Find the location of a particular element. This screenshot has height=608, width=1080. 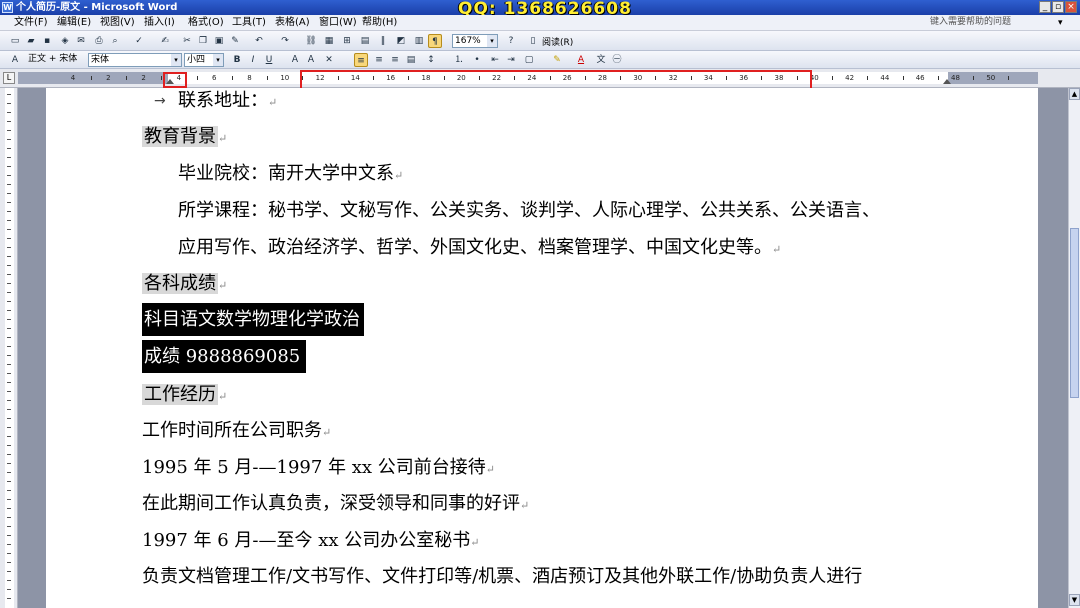

reading-layout-icon: ▯ is located at coordinates (533, 41).